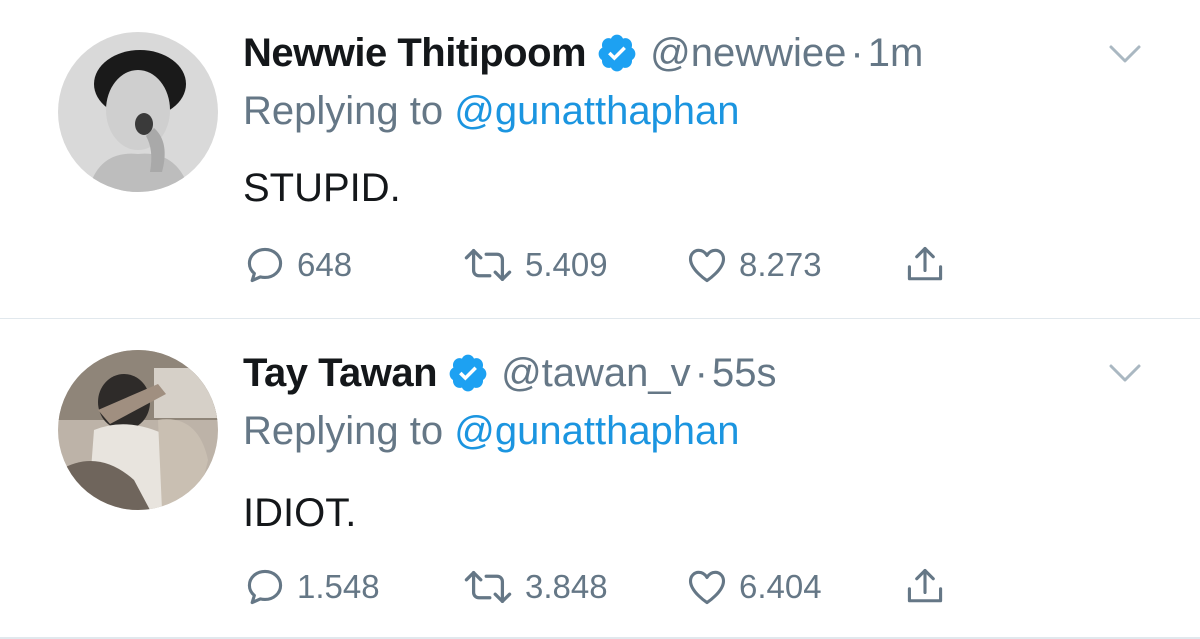  Describe the element at coordinates (340, 373) in the screenshot. I see `display-name: Tay Tawan` at that location.